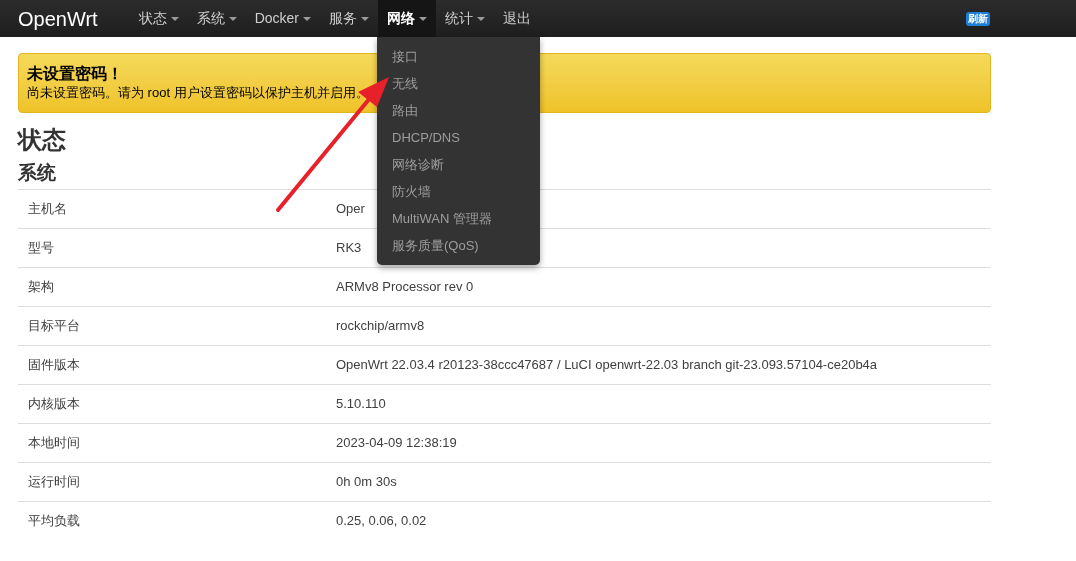 The height and width of the screenshot is (561, 1076). Describe the element at coordinates (517, 18) in the screenshot. I see `nav-menu-item: 退出` at that location.